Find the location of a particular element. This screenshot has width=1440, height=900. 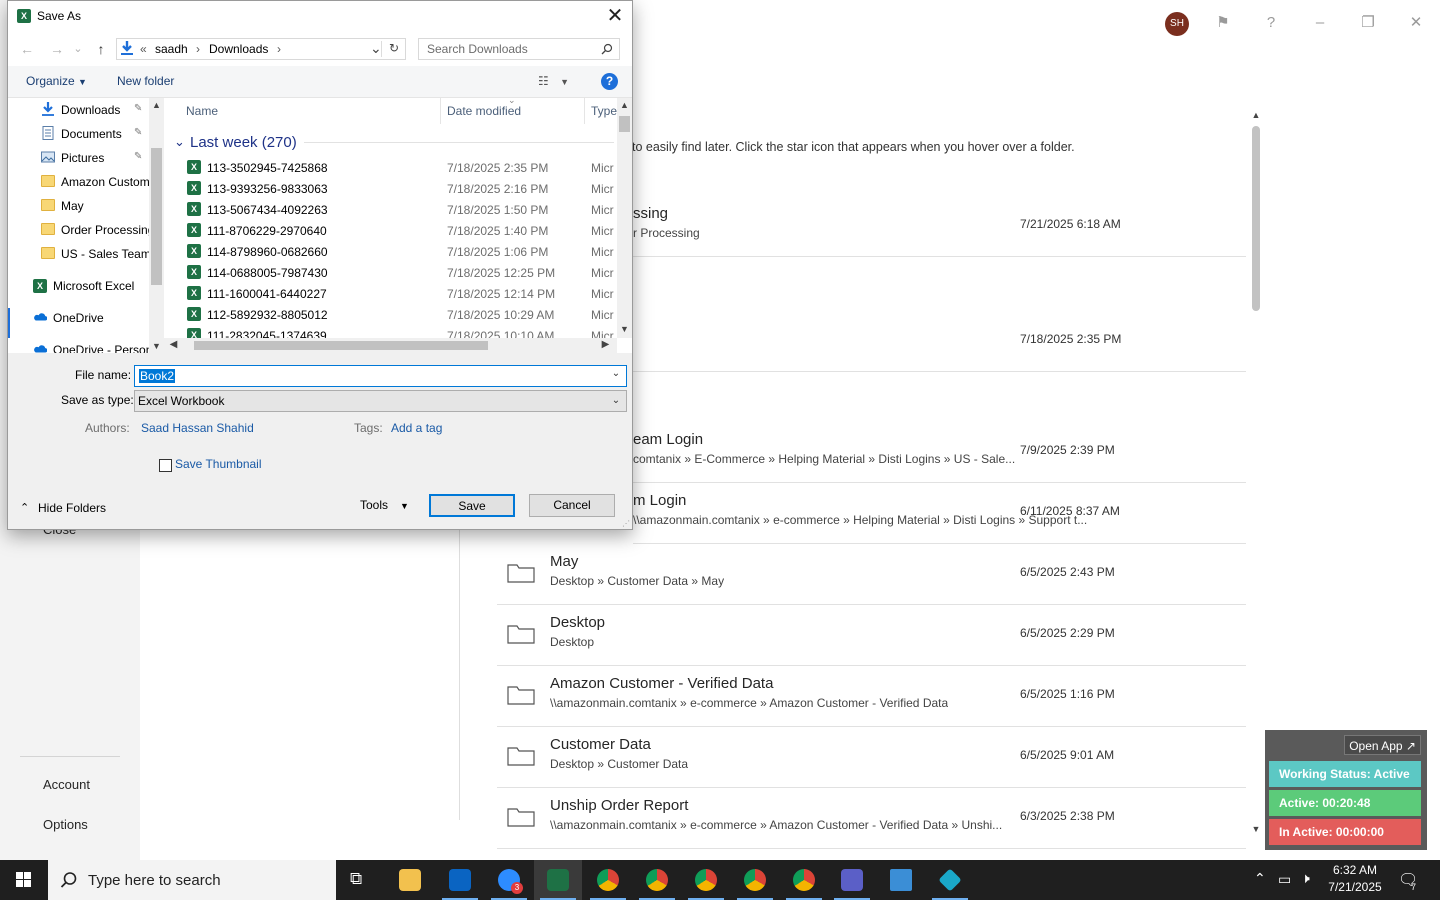

new-folder-button: New folder is located at coordinates (145, 81).